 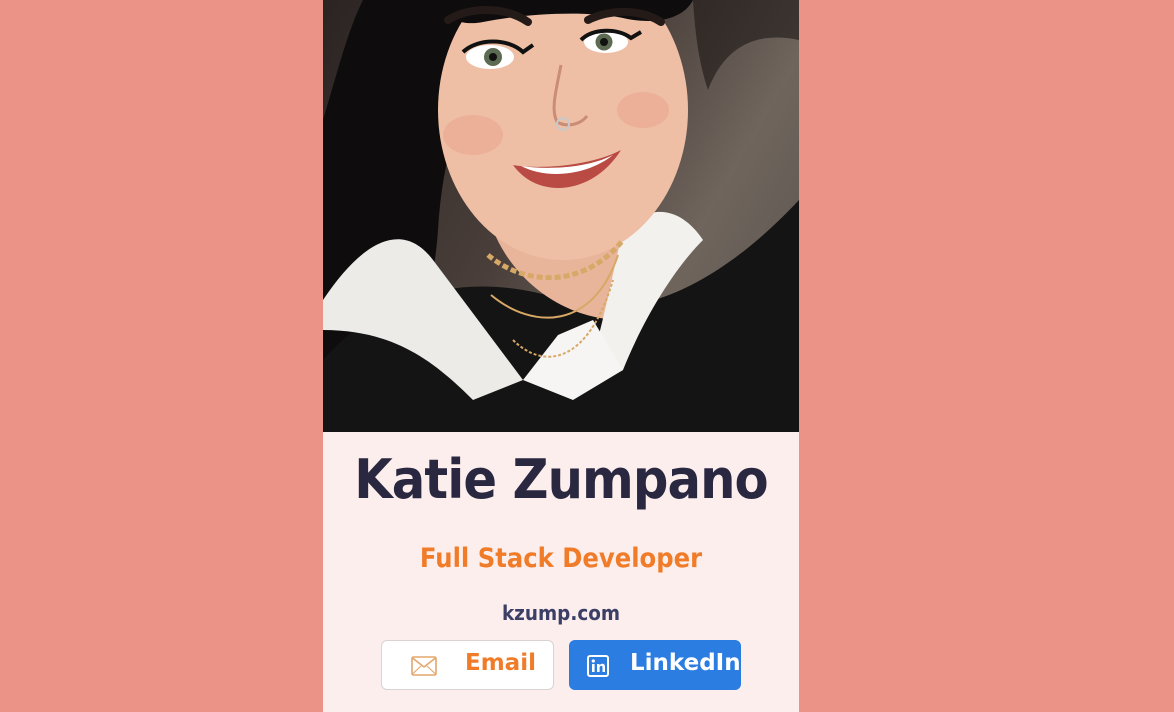 What do you see at coordinates (561, 479) in the screenshot?
I see `profile-name: Katie Zumpano` at bounding box center [561, 479].